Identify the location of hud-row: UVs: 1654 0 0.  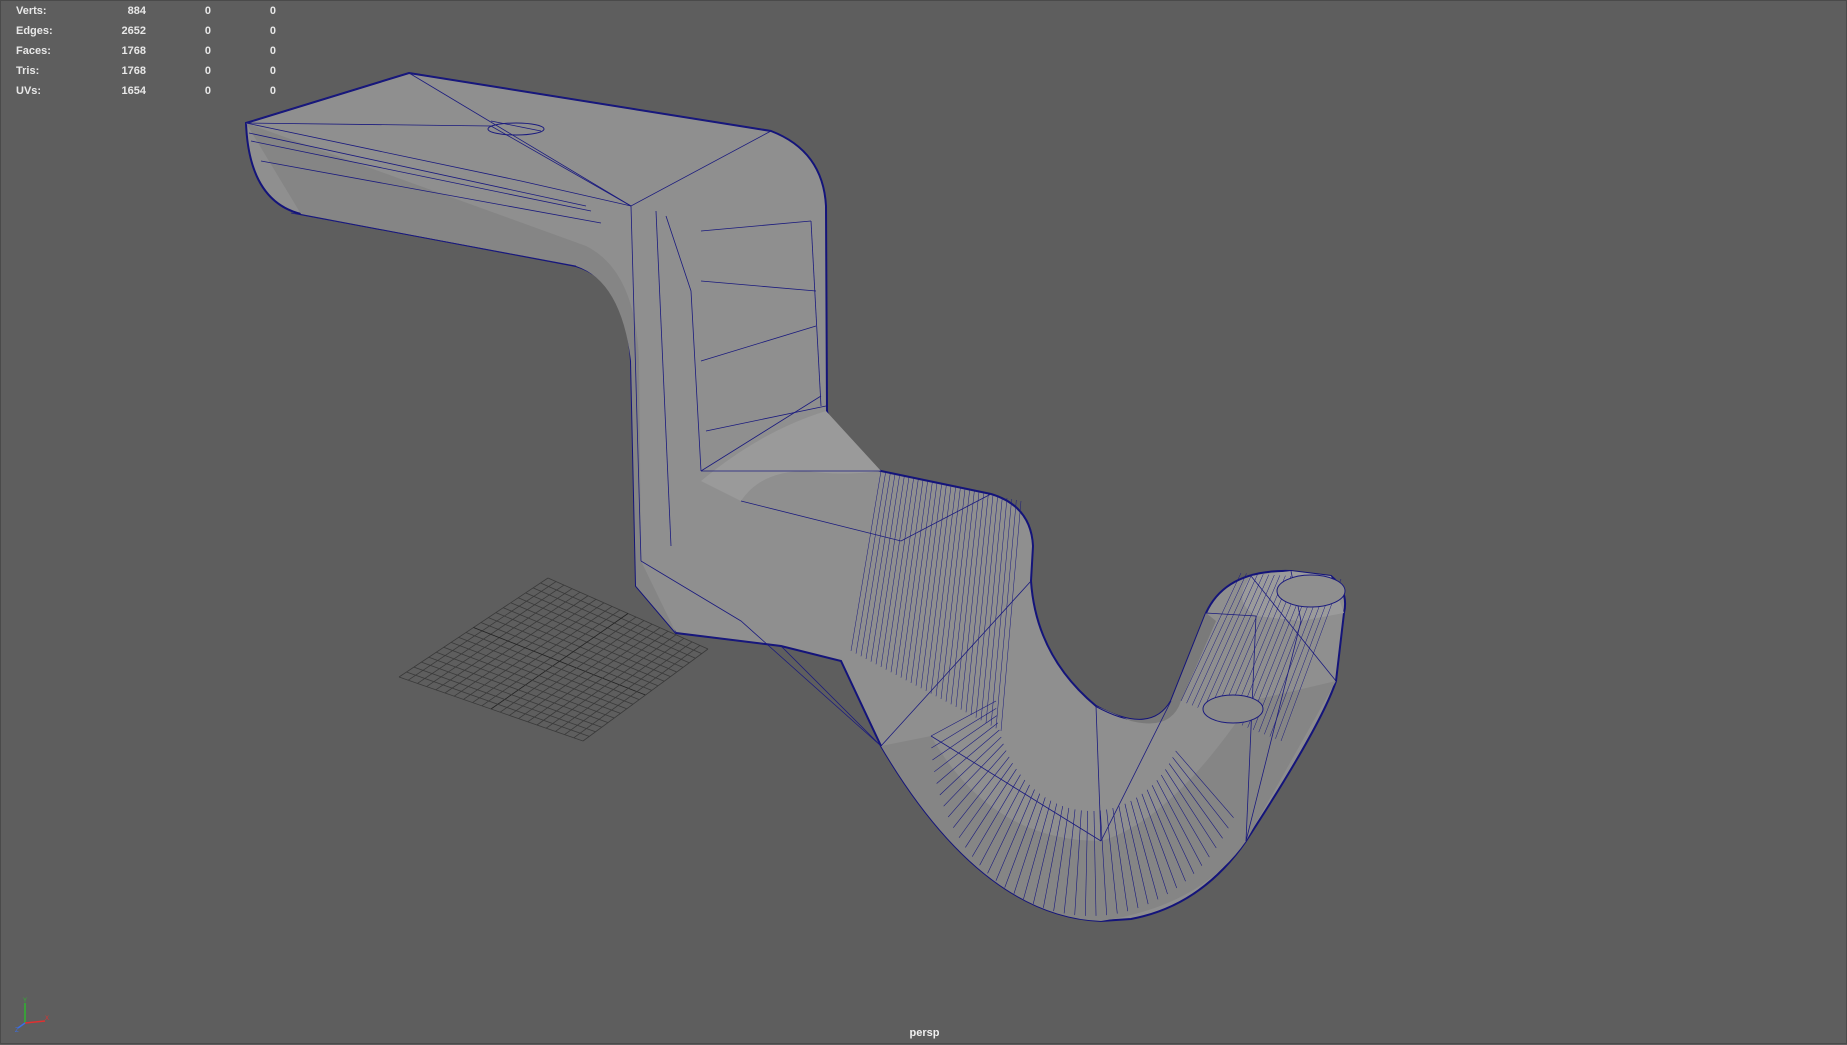
(146, 93).